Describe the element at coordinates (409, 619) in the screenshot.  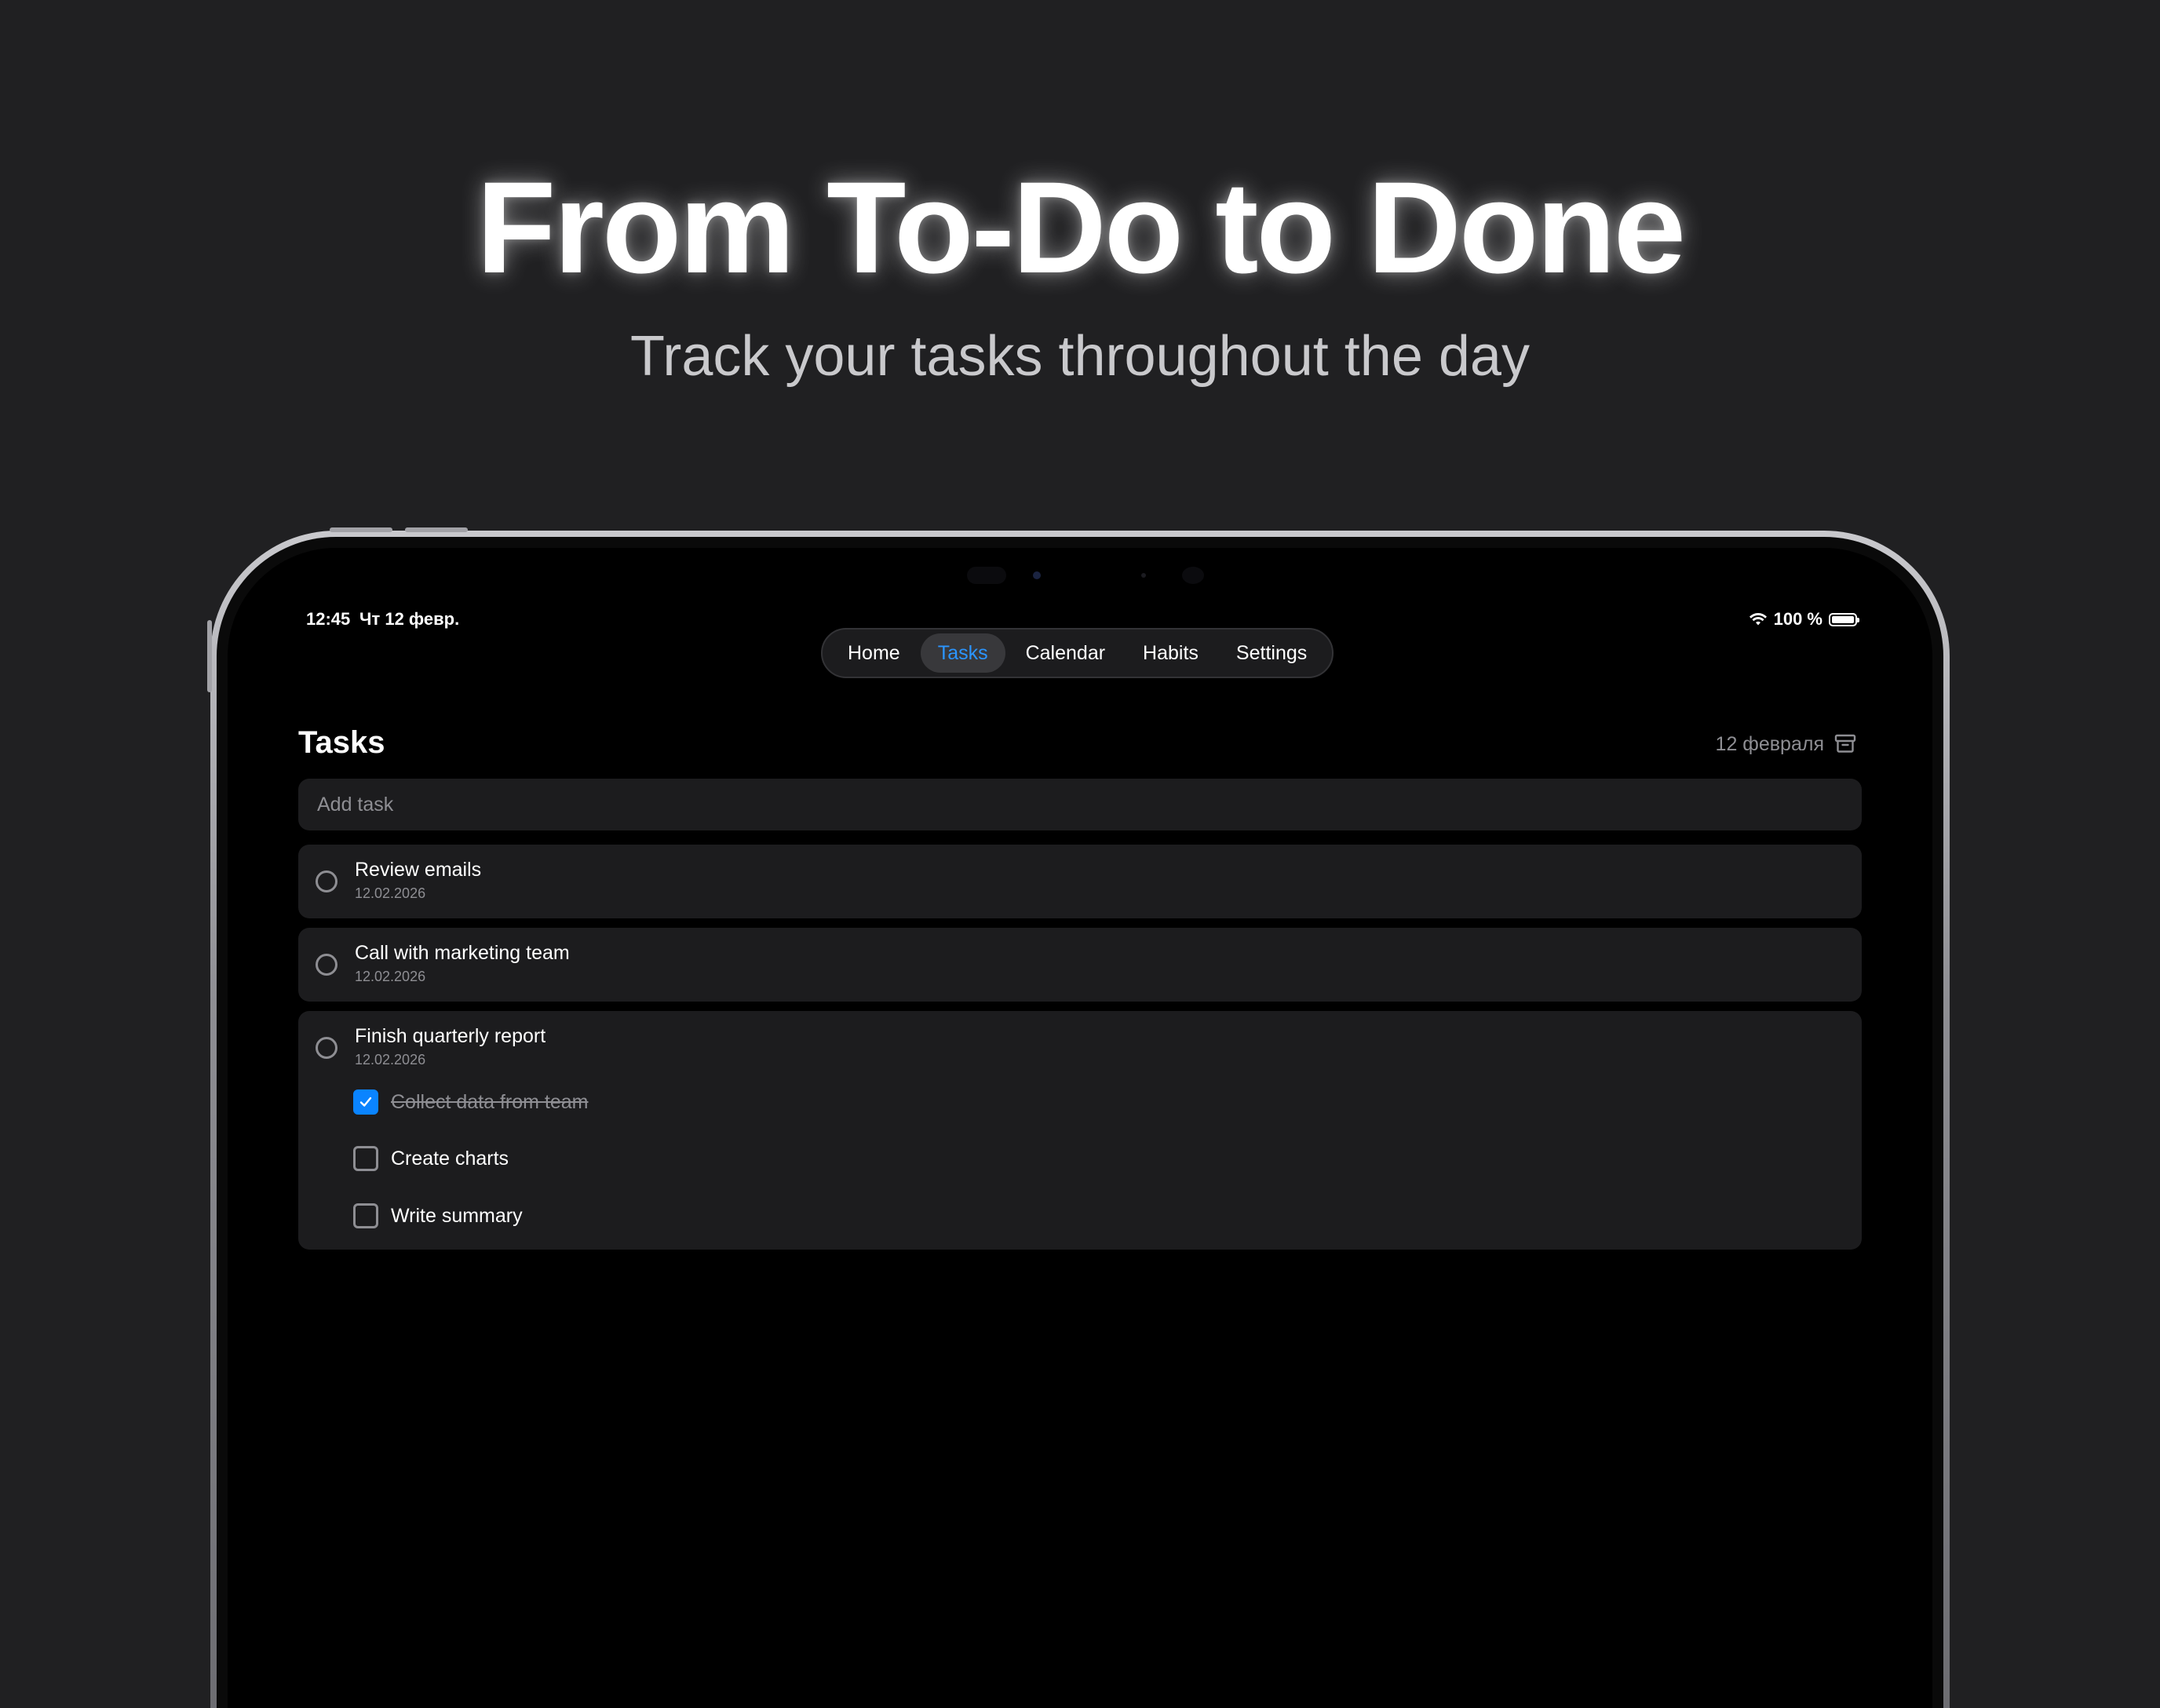
I see `status-date: Чт 12 февр.` at that location.